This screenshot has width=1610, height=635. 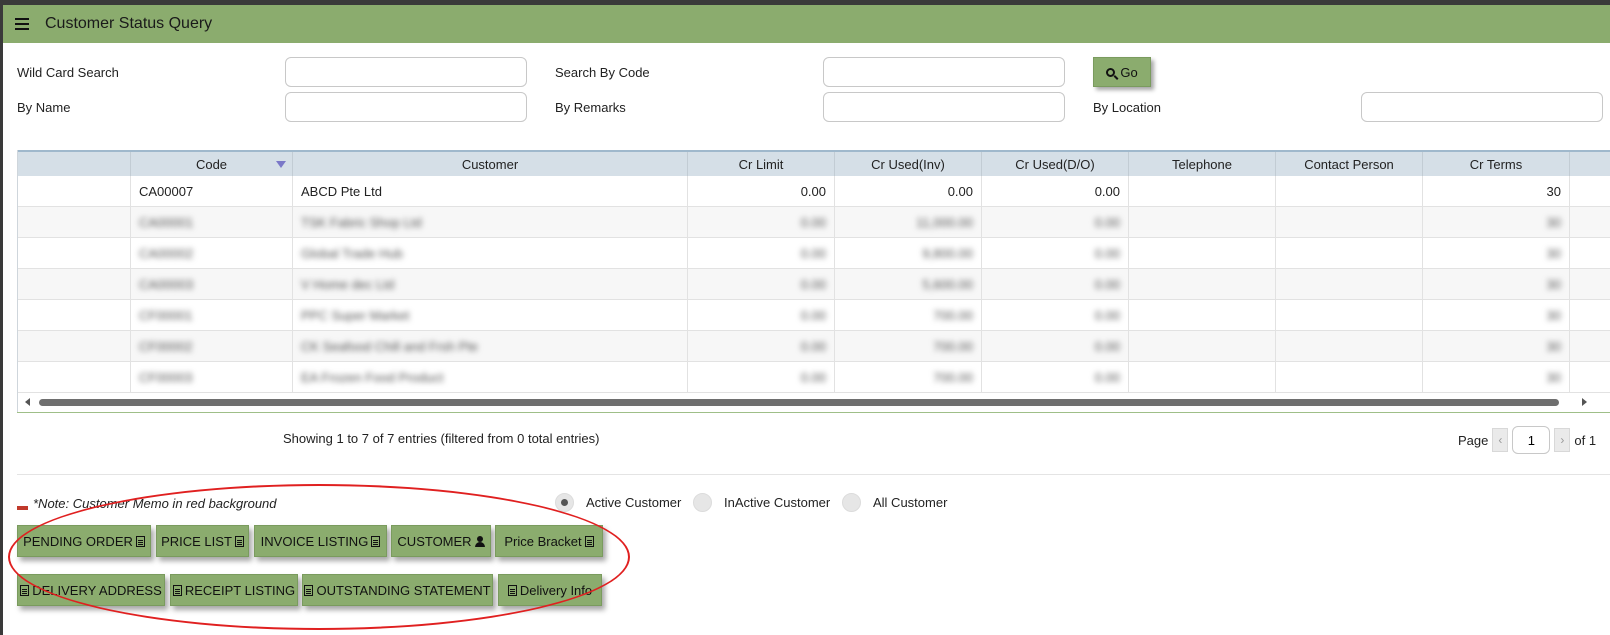 What do you see at coordinates (355, 315) in the screenshot?
I see `cell-value: PPC Super Market` at bounding box center [355, 315].